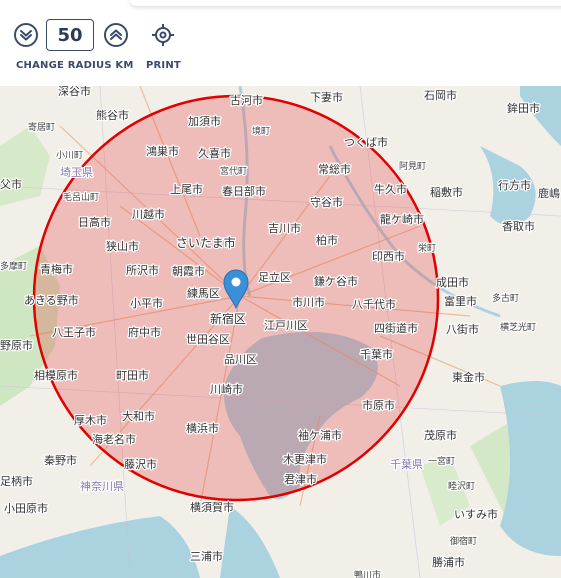 The height and width of the screenshot is (578, 561). What do you see at coordinates (300, 479) in the screenshot?
I see `map-label: 君津市` at bounding box center [300, 479].